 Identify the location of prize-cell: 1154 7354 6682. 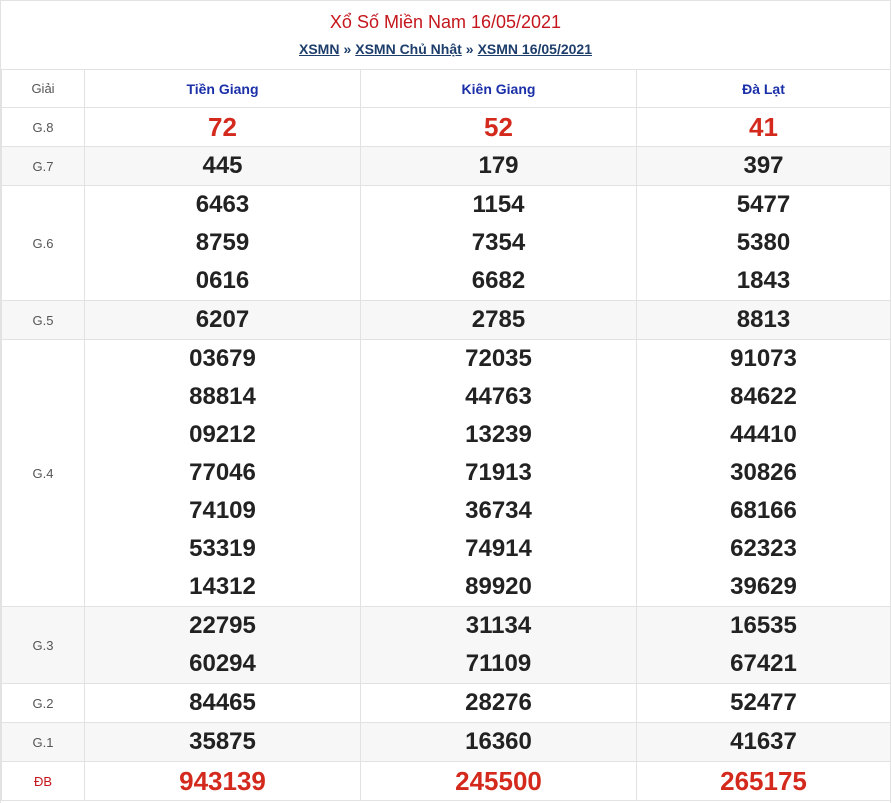
(498, 243).